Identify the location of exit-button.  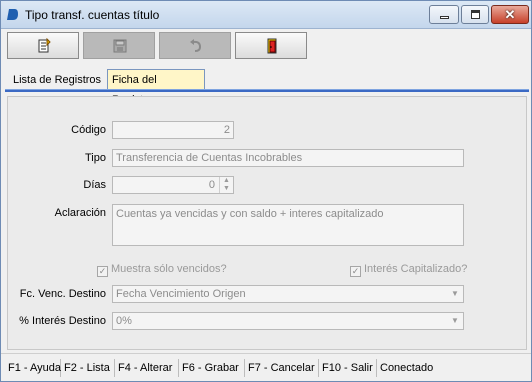
(271, 45).